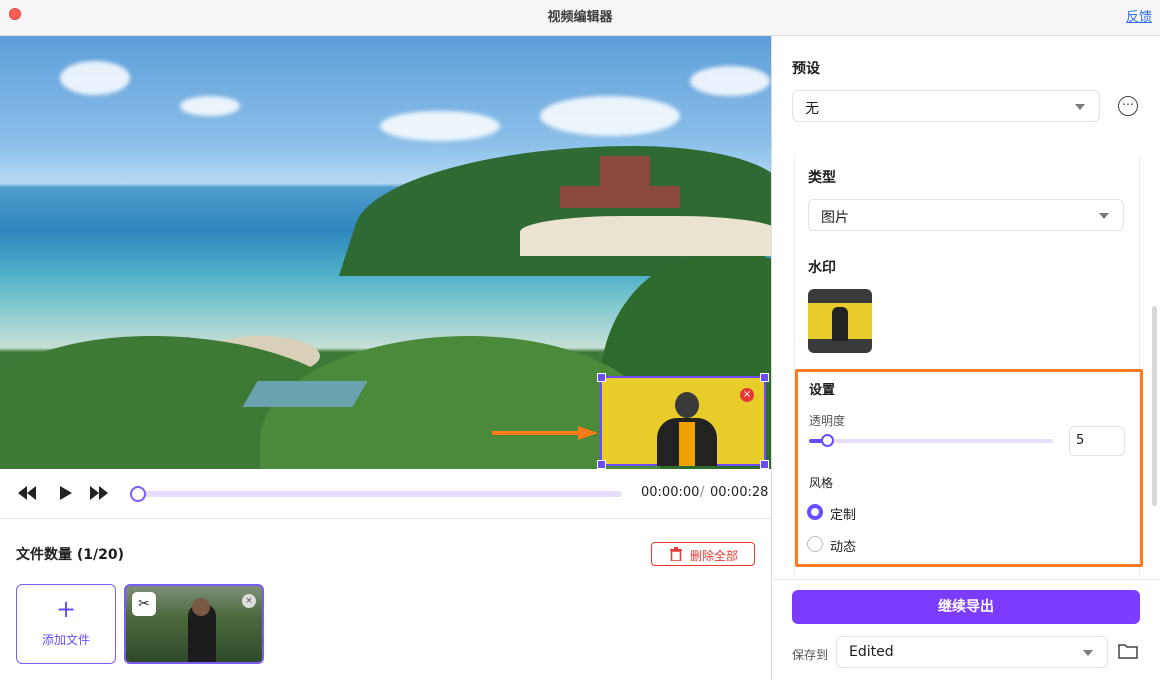  I want to click on current-time: 00:00:00, so click(670, 492).